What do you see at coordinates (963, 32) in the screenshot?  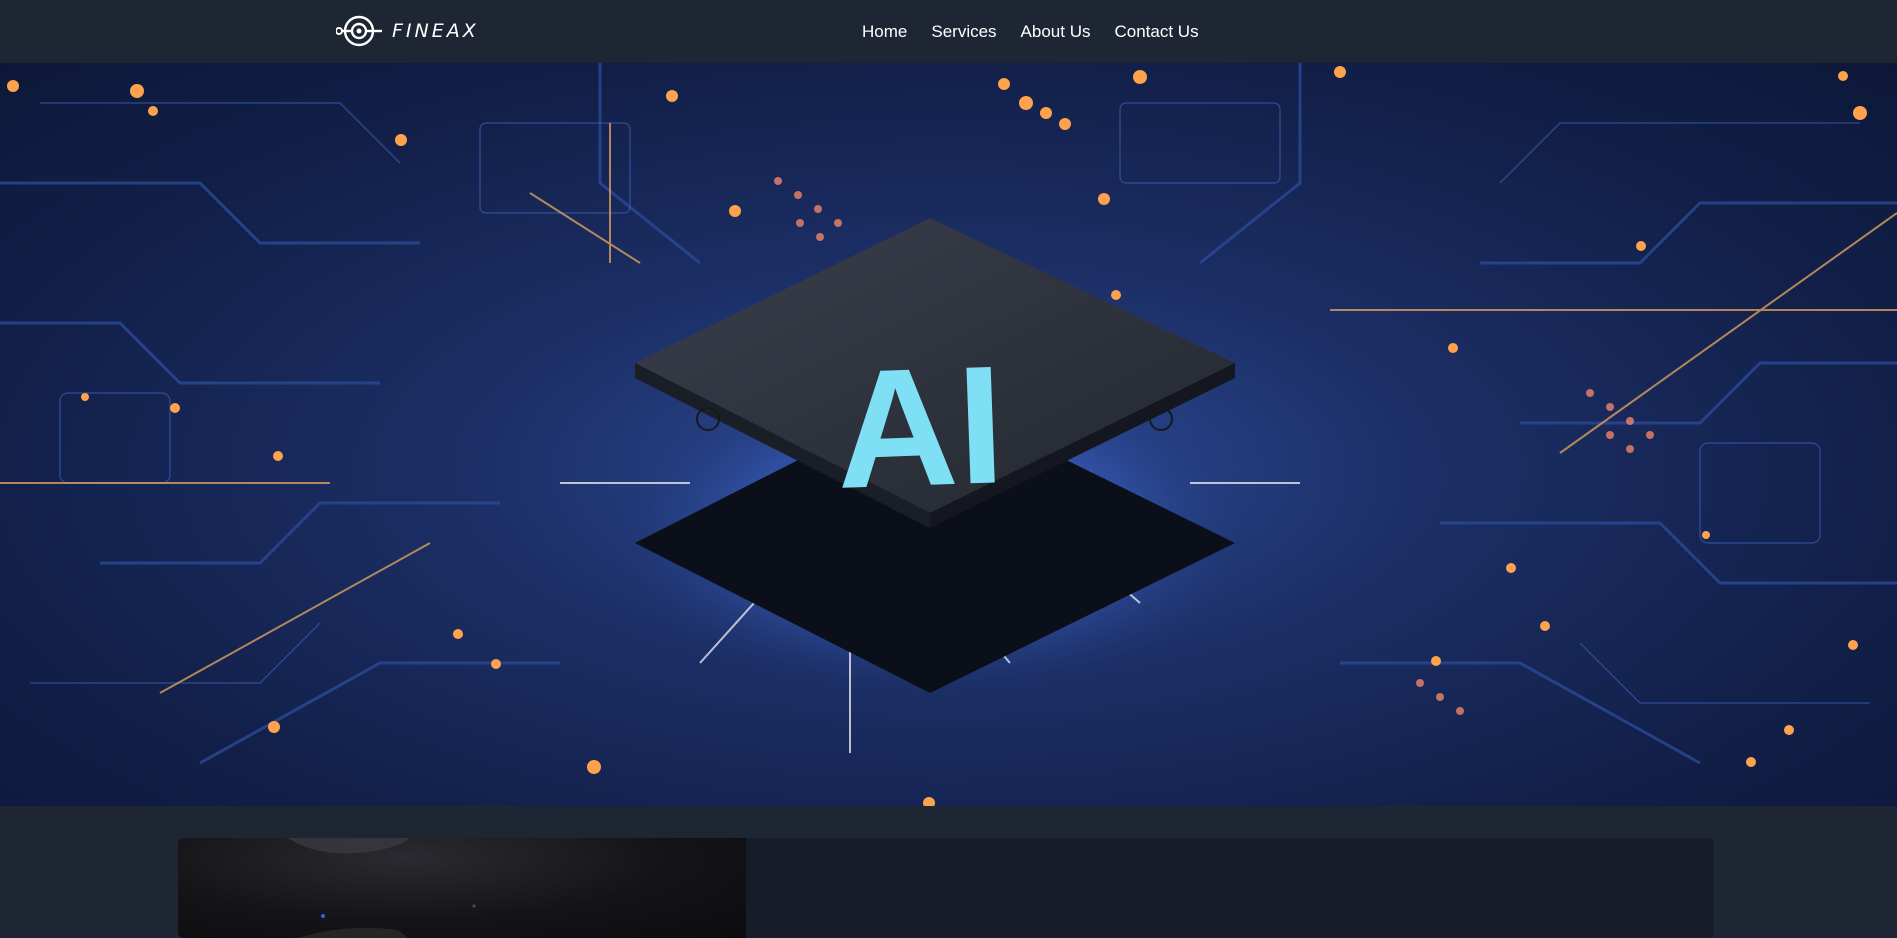 I see `nav-link-services: Services` at bounding box center [963, 32].